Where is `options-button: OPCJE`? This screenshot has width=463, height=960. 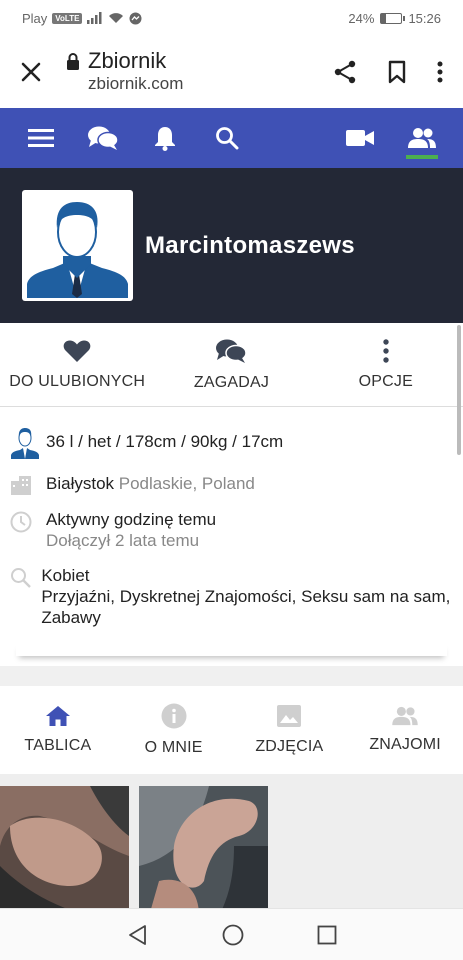
options-button: OPCJE is located at coordinates (386, 364).